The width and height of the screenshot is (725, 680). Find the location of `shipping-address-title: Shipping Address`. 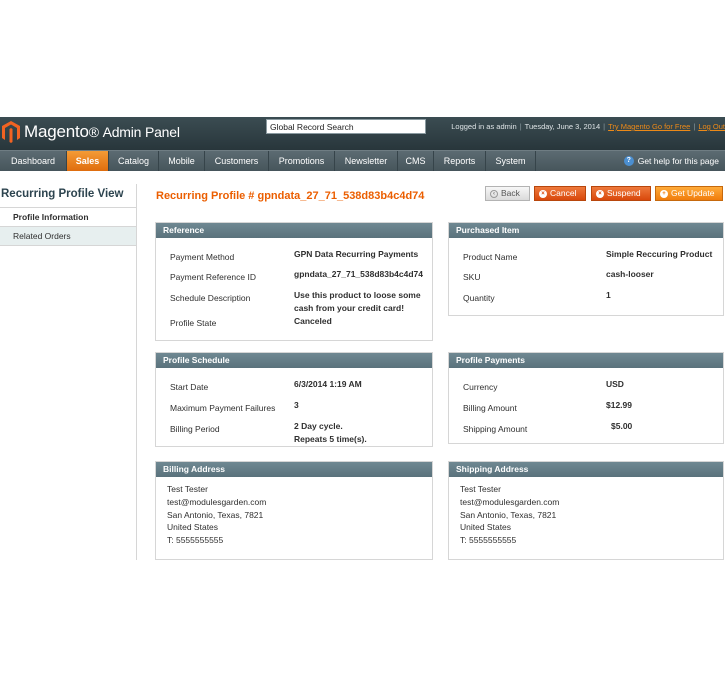

shipping-address-title: Shipping Address is located at coordinates (586, 469).